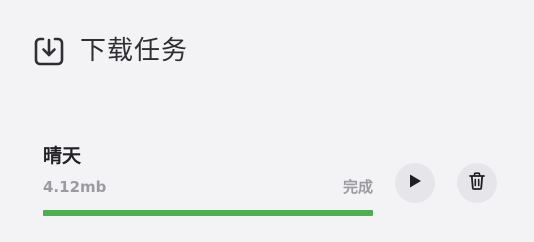  Describe the element at coordinates (75, 187) in the screenshot. I see `task-size: 4.12mb` at that location.